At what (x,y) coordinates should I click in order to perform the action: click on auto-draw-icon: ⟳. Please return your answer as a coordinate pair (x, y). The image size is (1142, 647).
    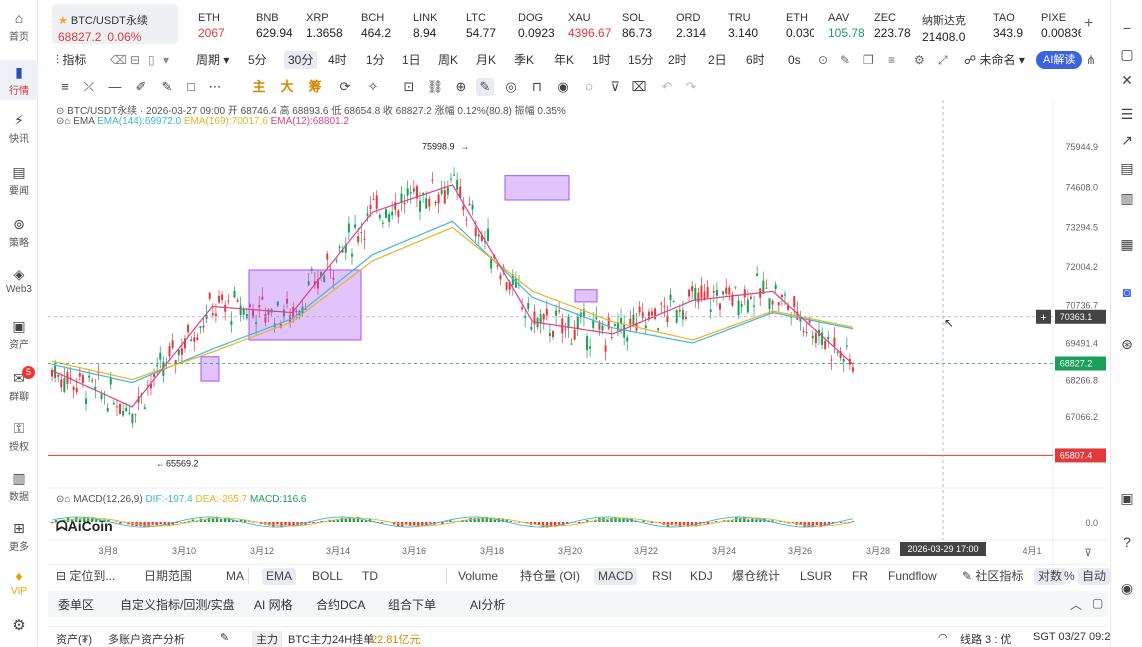
    Looking at the image, I should click on (345, 87).